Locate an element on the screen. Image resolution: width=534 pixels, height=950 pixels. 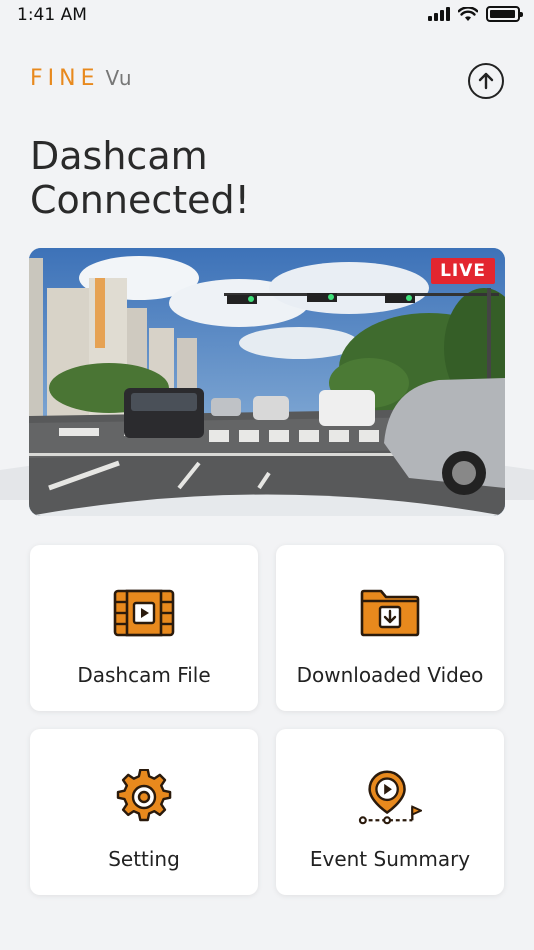
signal-icon is located at coordinates (439, 14).